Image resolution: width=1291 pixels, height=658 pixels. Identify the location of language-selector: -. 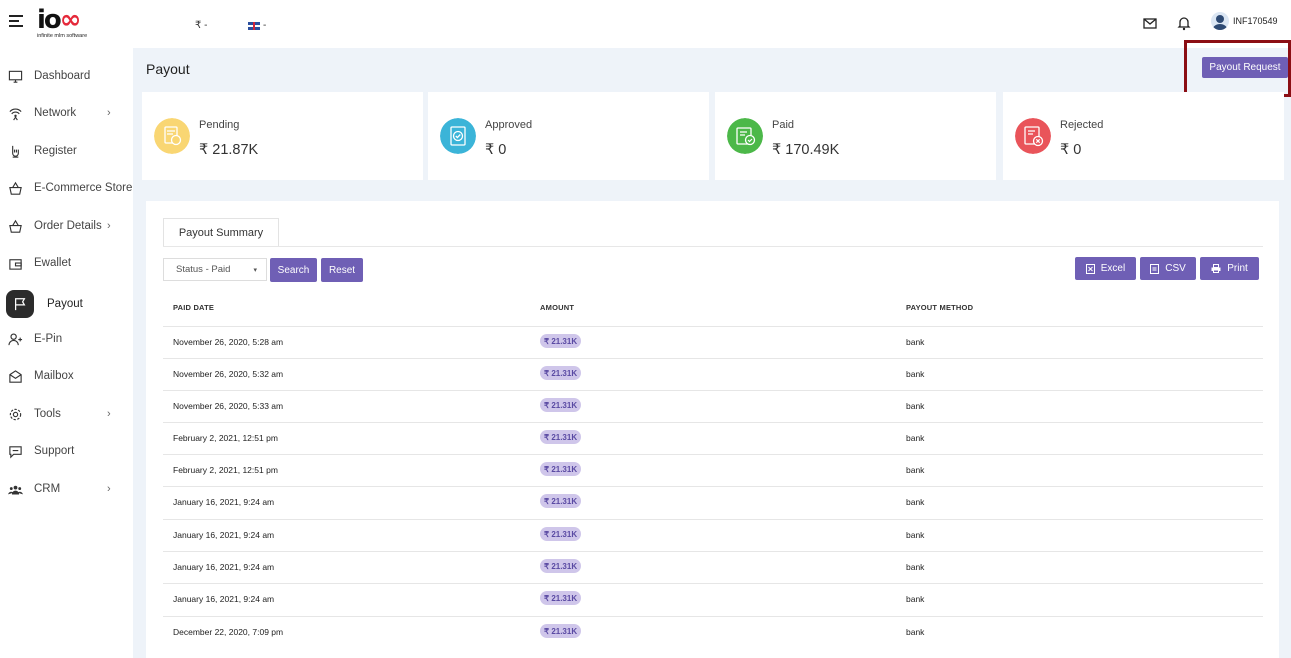
(257, 25).